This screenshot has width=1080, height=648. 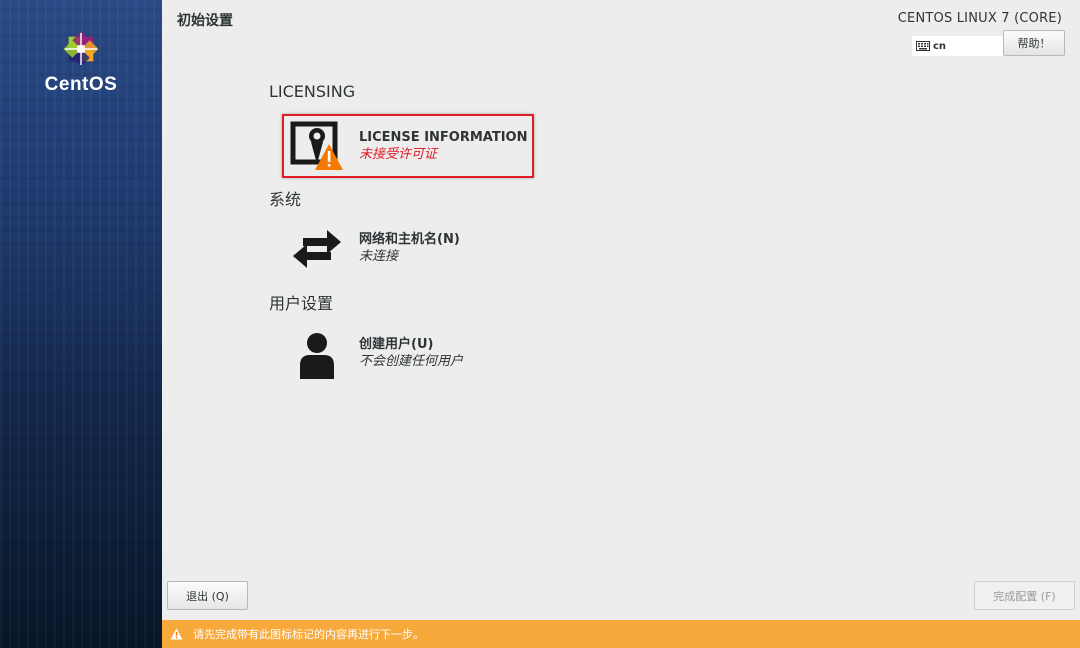 I want to click on warning-icon, so click(x=176, y=634).